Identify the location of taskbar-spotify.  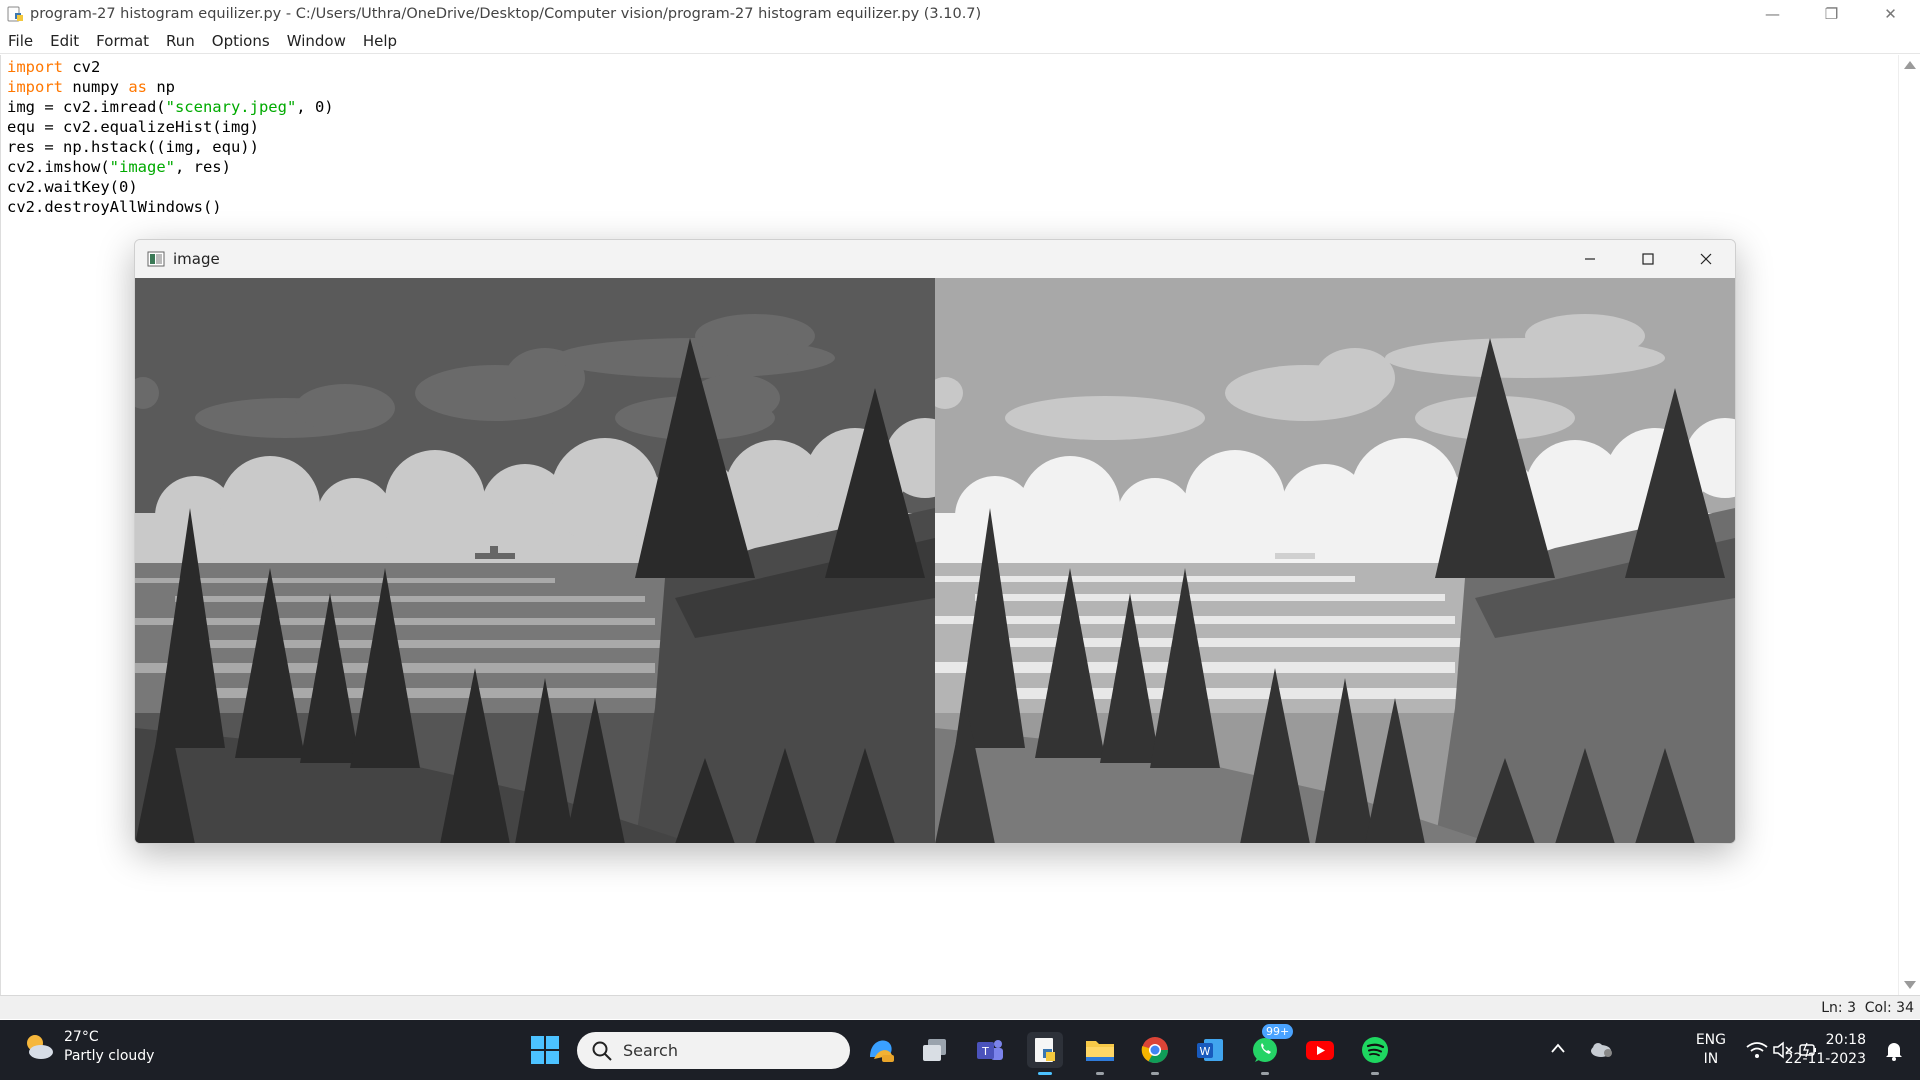
(1375, 1053).